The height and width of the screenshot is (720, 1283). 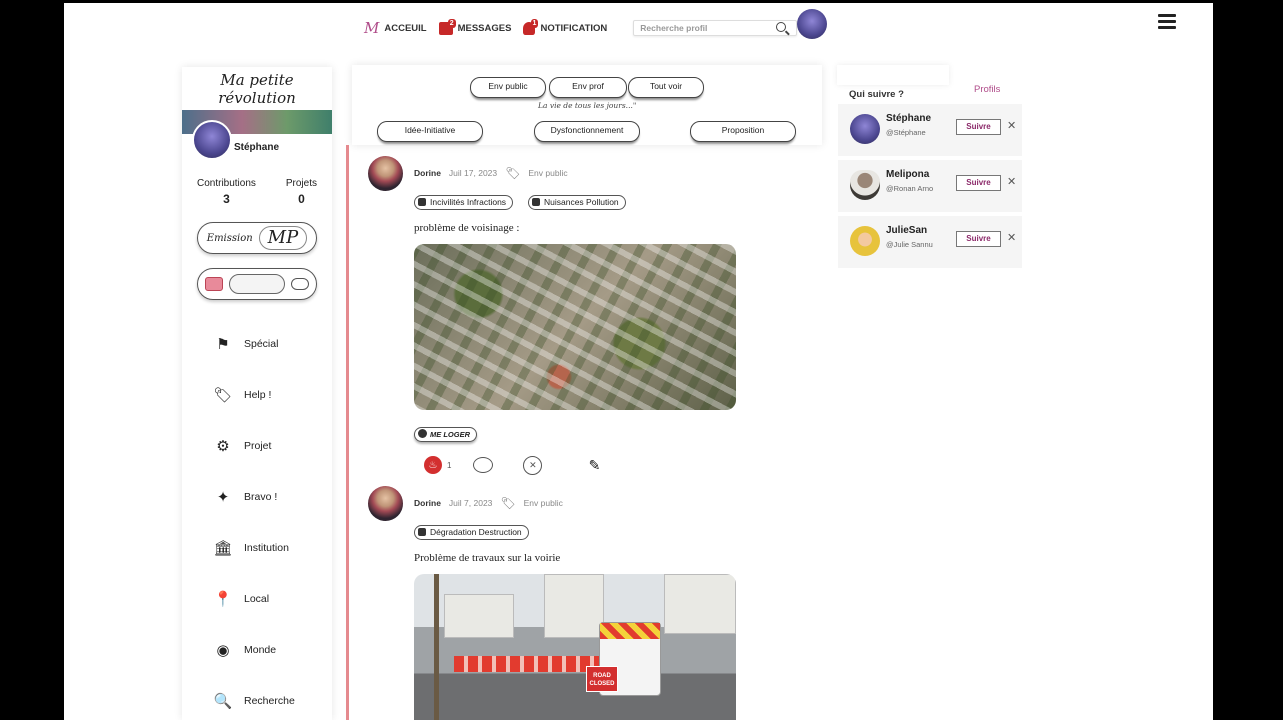 I want to click on sidebar-item-label: Local, so click(x=257, y=598).